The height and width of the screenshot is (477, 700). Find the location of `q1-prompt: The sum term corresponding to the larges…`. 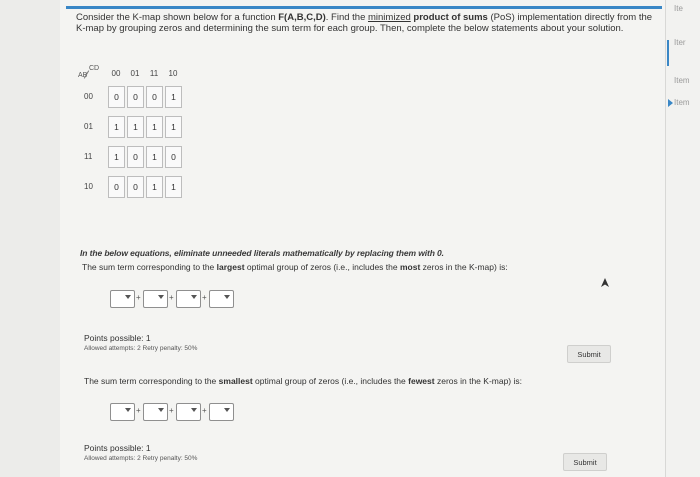

q1-prompt: The sum term corresponding to the larges… is located at coordinates (295, 267).